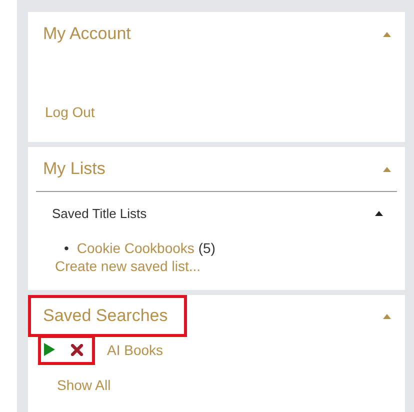 The width and height of the screenshot is (414, 412). Describe the element at coordinates (207, 248) in the screenshot. I see `item-count: (5)` at that location.